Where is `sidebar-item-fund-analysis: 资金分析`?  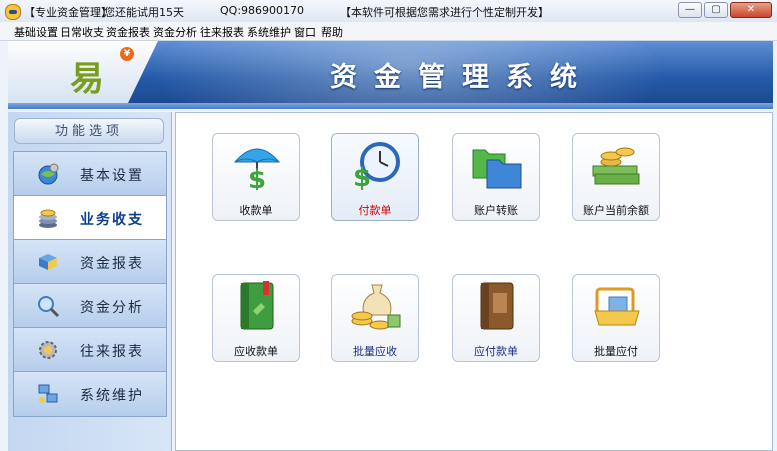
sidebar-item-fund-analysis: 资金分析 is located at coordinates (90, 306).